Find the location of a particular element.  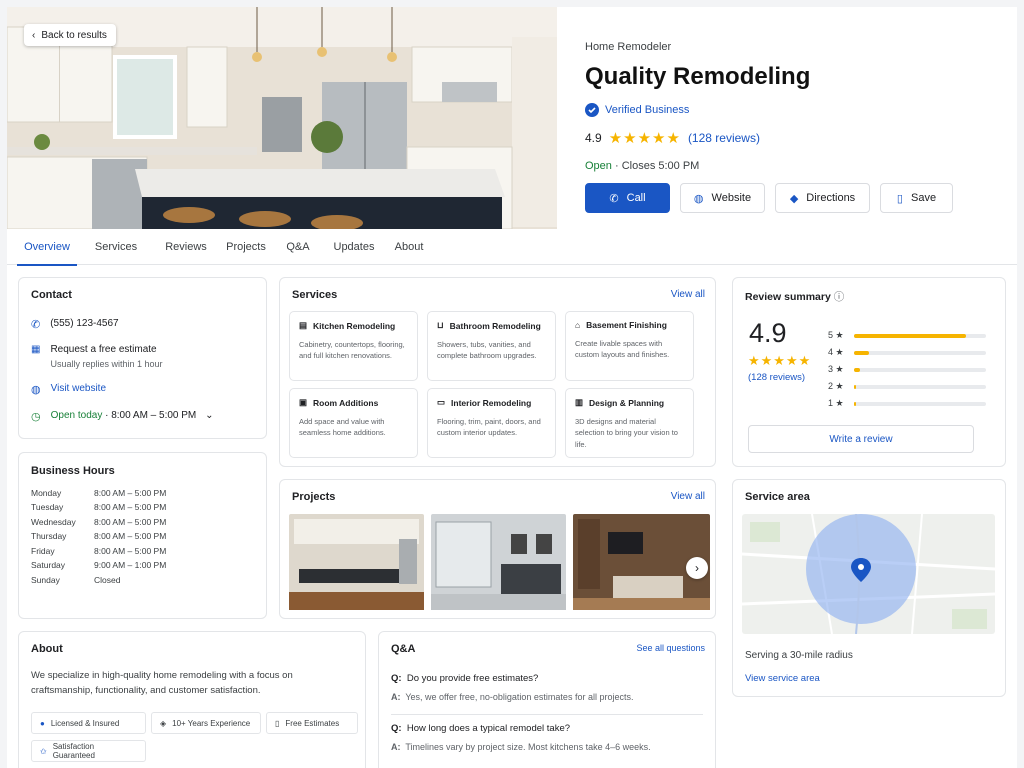

qa-title: Q&A is located at coordinates (403, 649).